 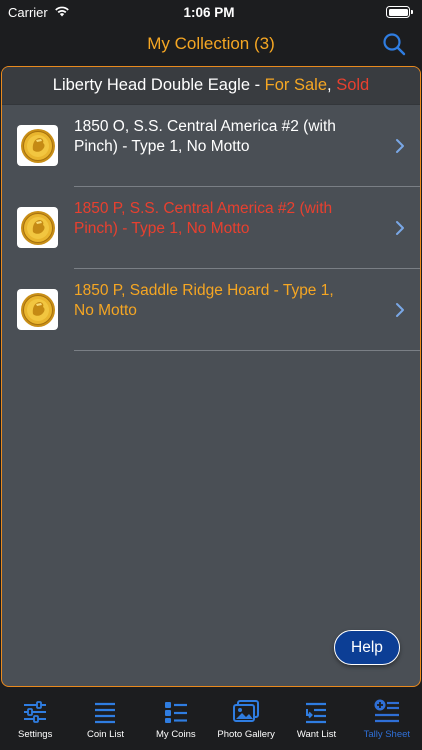 I want to click on tab-label: Settings, so click(x=35, y=734).